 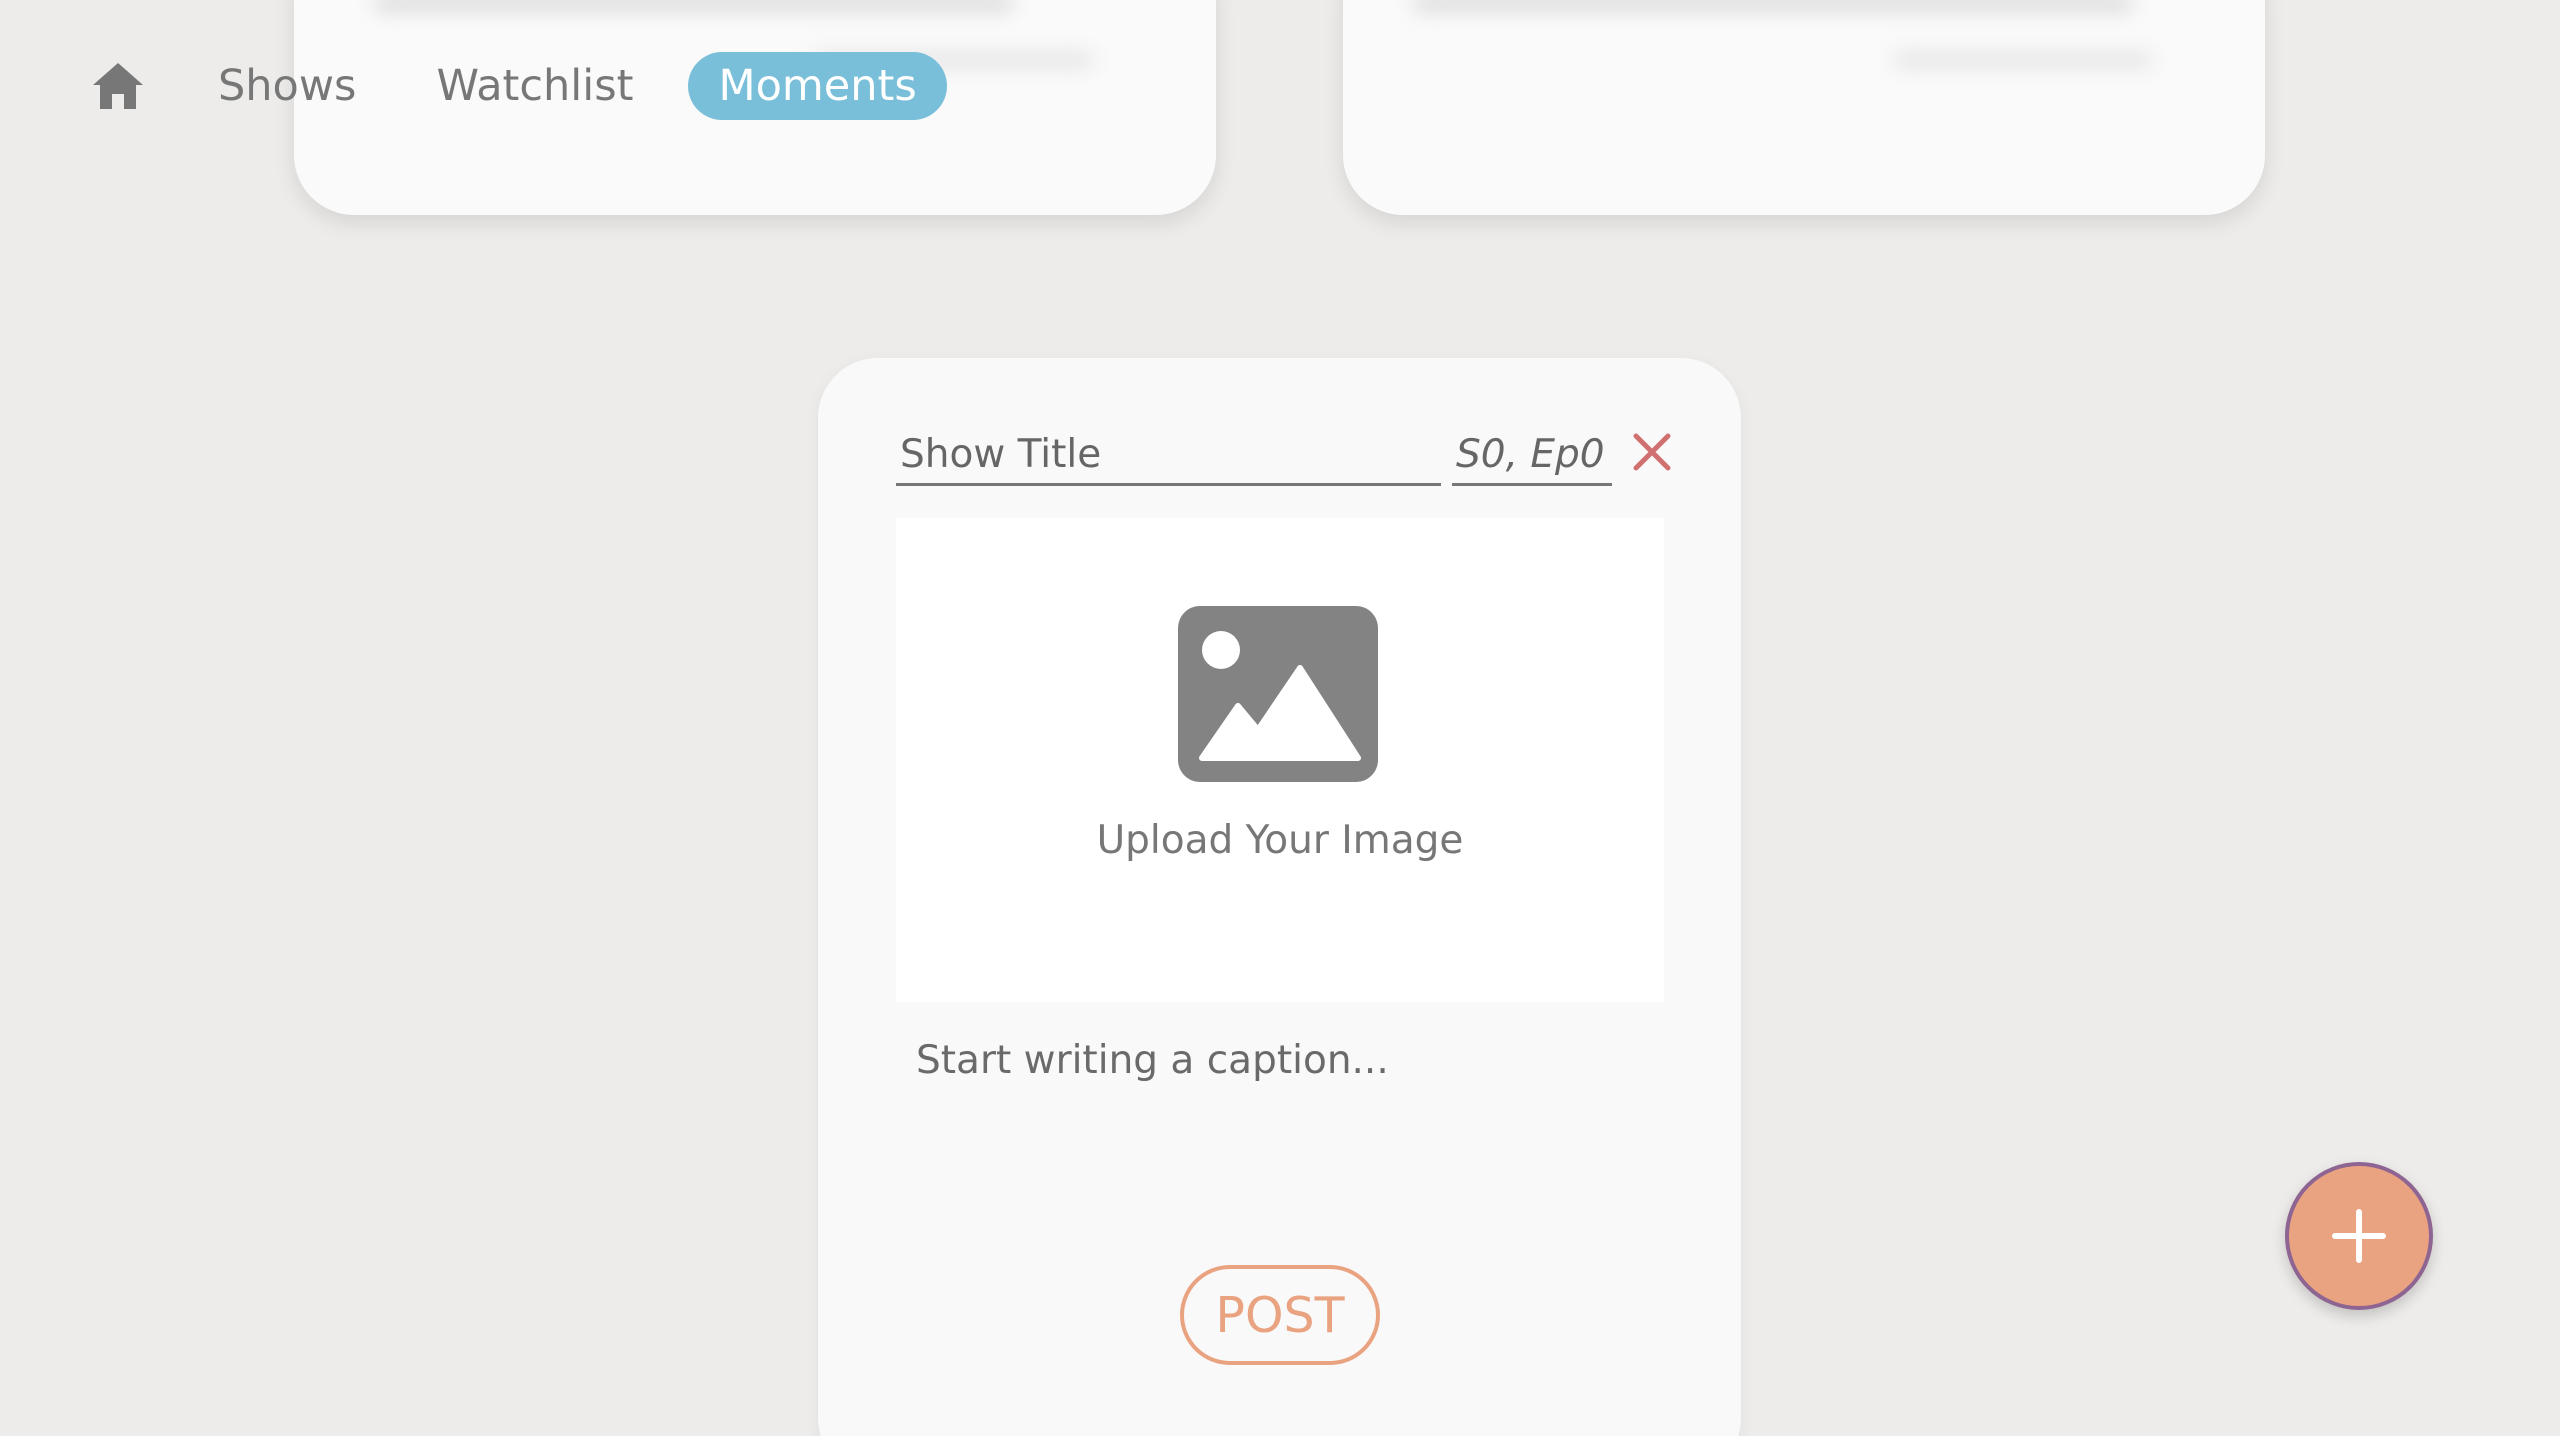 I want to click on upload-label: Upload Your Image, so click(x=1280, y=840).